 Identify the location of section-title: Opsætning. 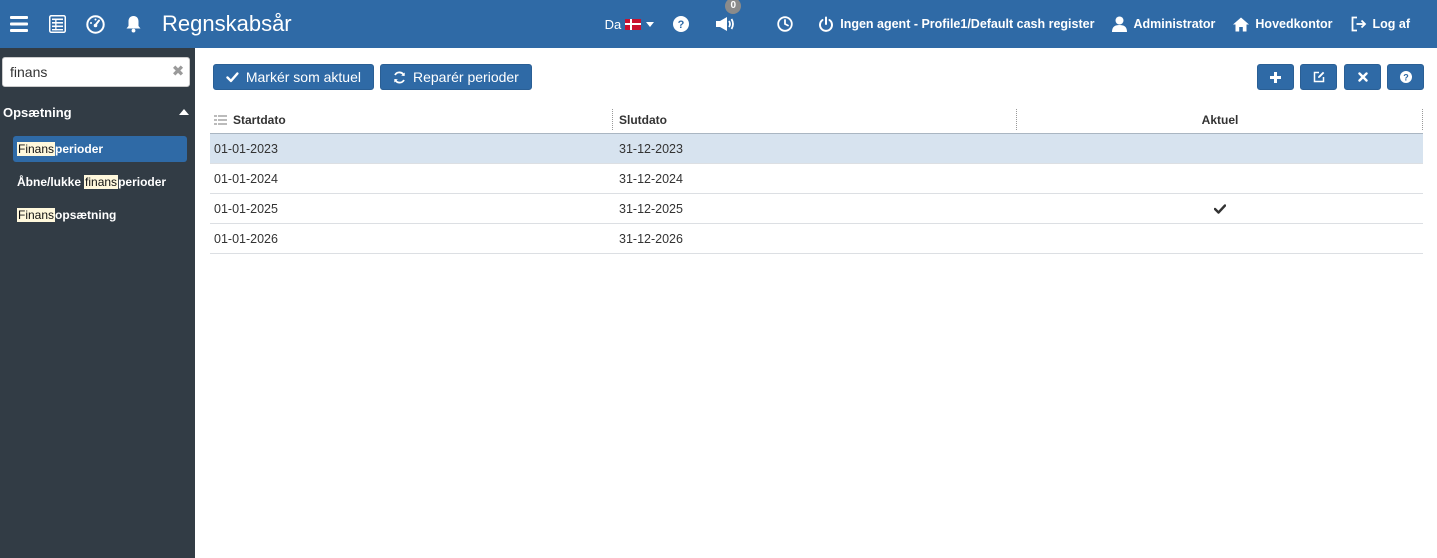
(37, 112).